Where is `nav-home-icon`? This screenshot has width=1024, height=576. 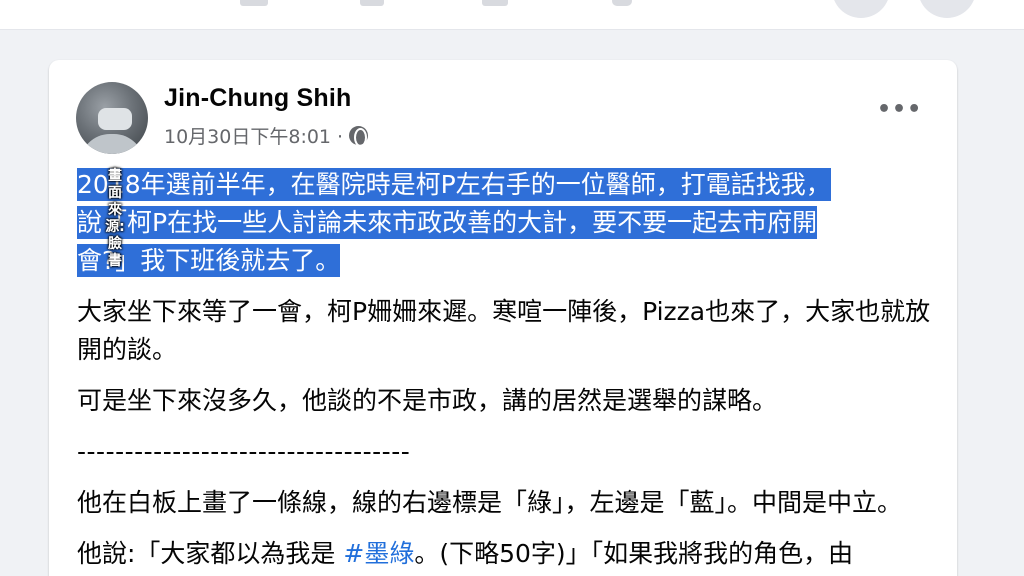
nav-home-icon is located at coordinates (254, 3).